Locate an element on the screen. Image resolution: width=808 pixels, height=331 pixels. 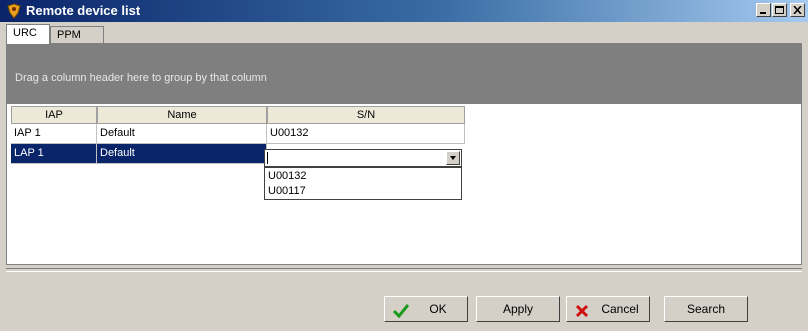
text-caret is located at coordinates (267, 158).